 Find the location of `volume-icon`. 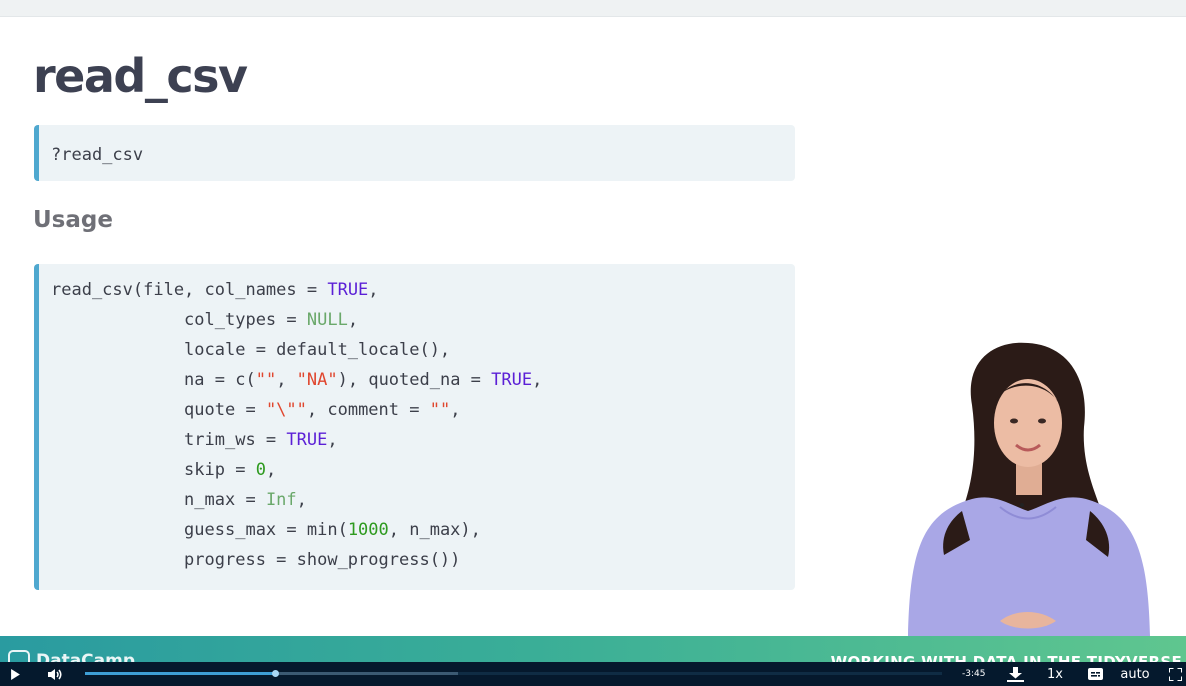

volume-icon is located at coordinates (54, 674).